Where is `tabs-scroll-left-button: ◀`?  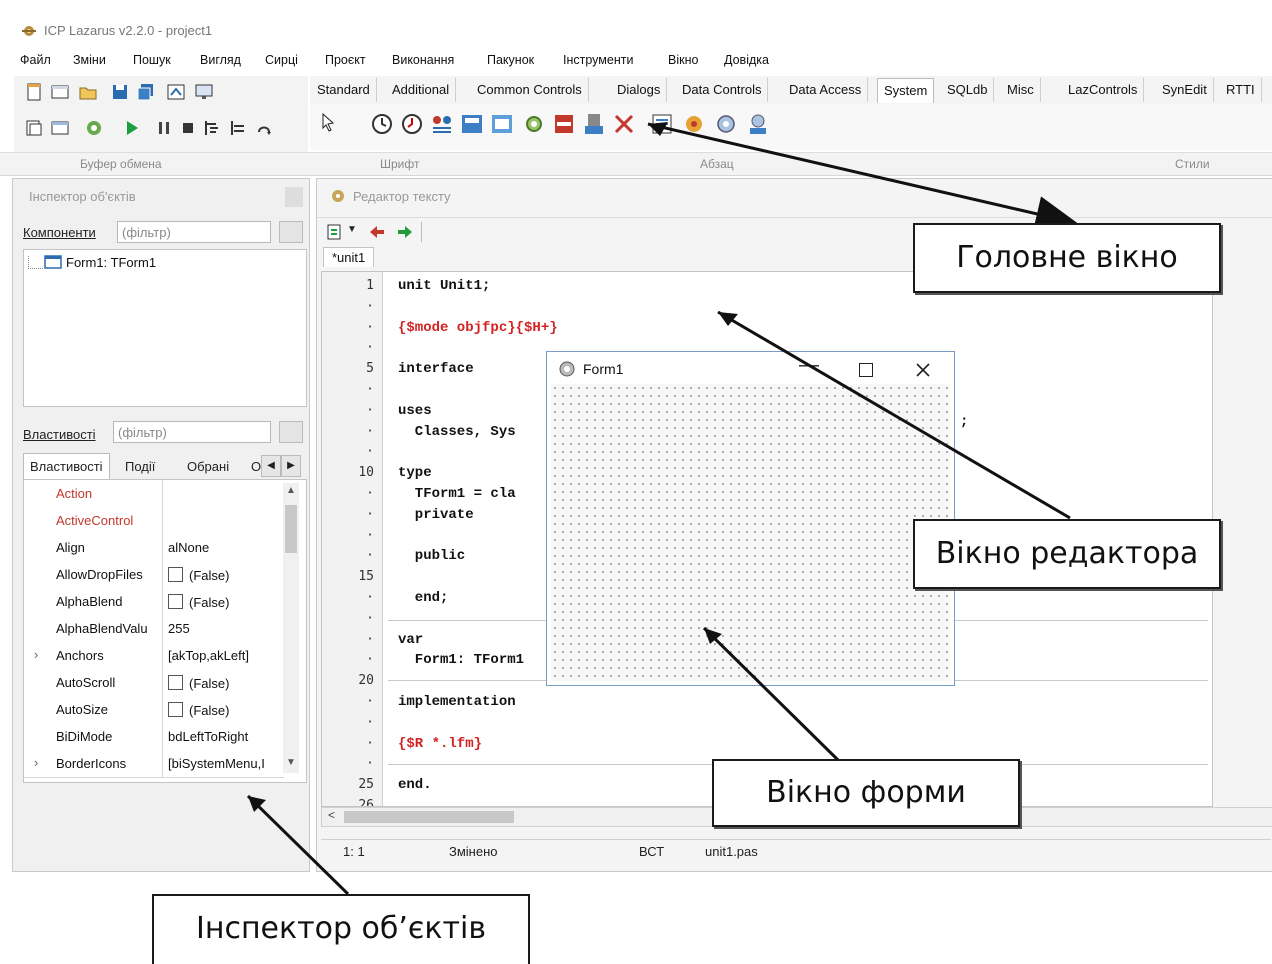 tabs-scroll-left-button: ◀ is located at coordinates (271, 466).